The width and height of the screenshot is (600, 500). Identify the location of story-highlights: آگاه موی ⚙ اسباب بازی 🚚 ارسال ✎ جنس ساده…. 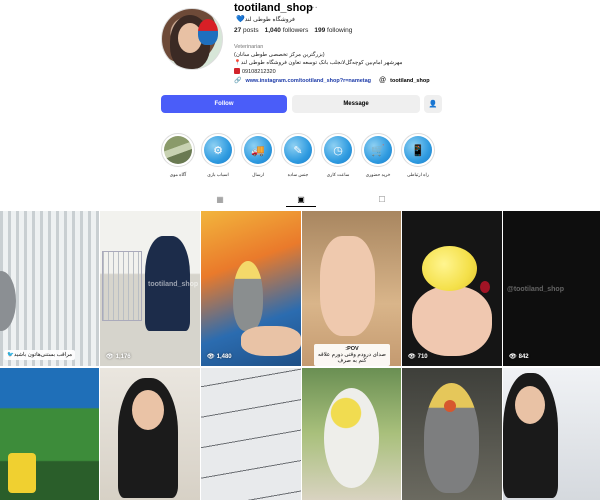
(301, 158).